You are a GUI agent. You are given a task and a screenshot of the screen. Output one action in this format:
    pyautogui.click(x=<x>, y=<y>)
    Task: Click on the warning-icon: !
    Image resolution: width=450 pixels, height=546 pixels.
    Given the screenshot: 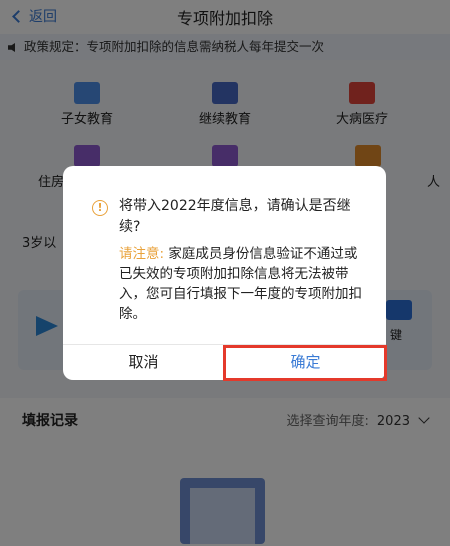 What is the action you would take?
    pyautogui.click(x=100, y=208)
    